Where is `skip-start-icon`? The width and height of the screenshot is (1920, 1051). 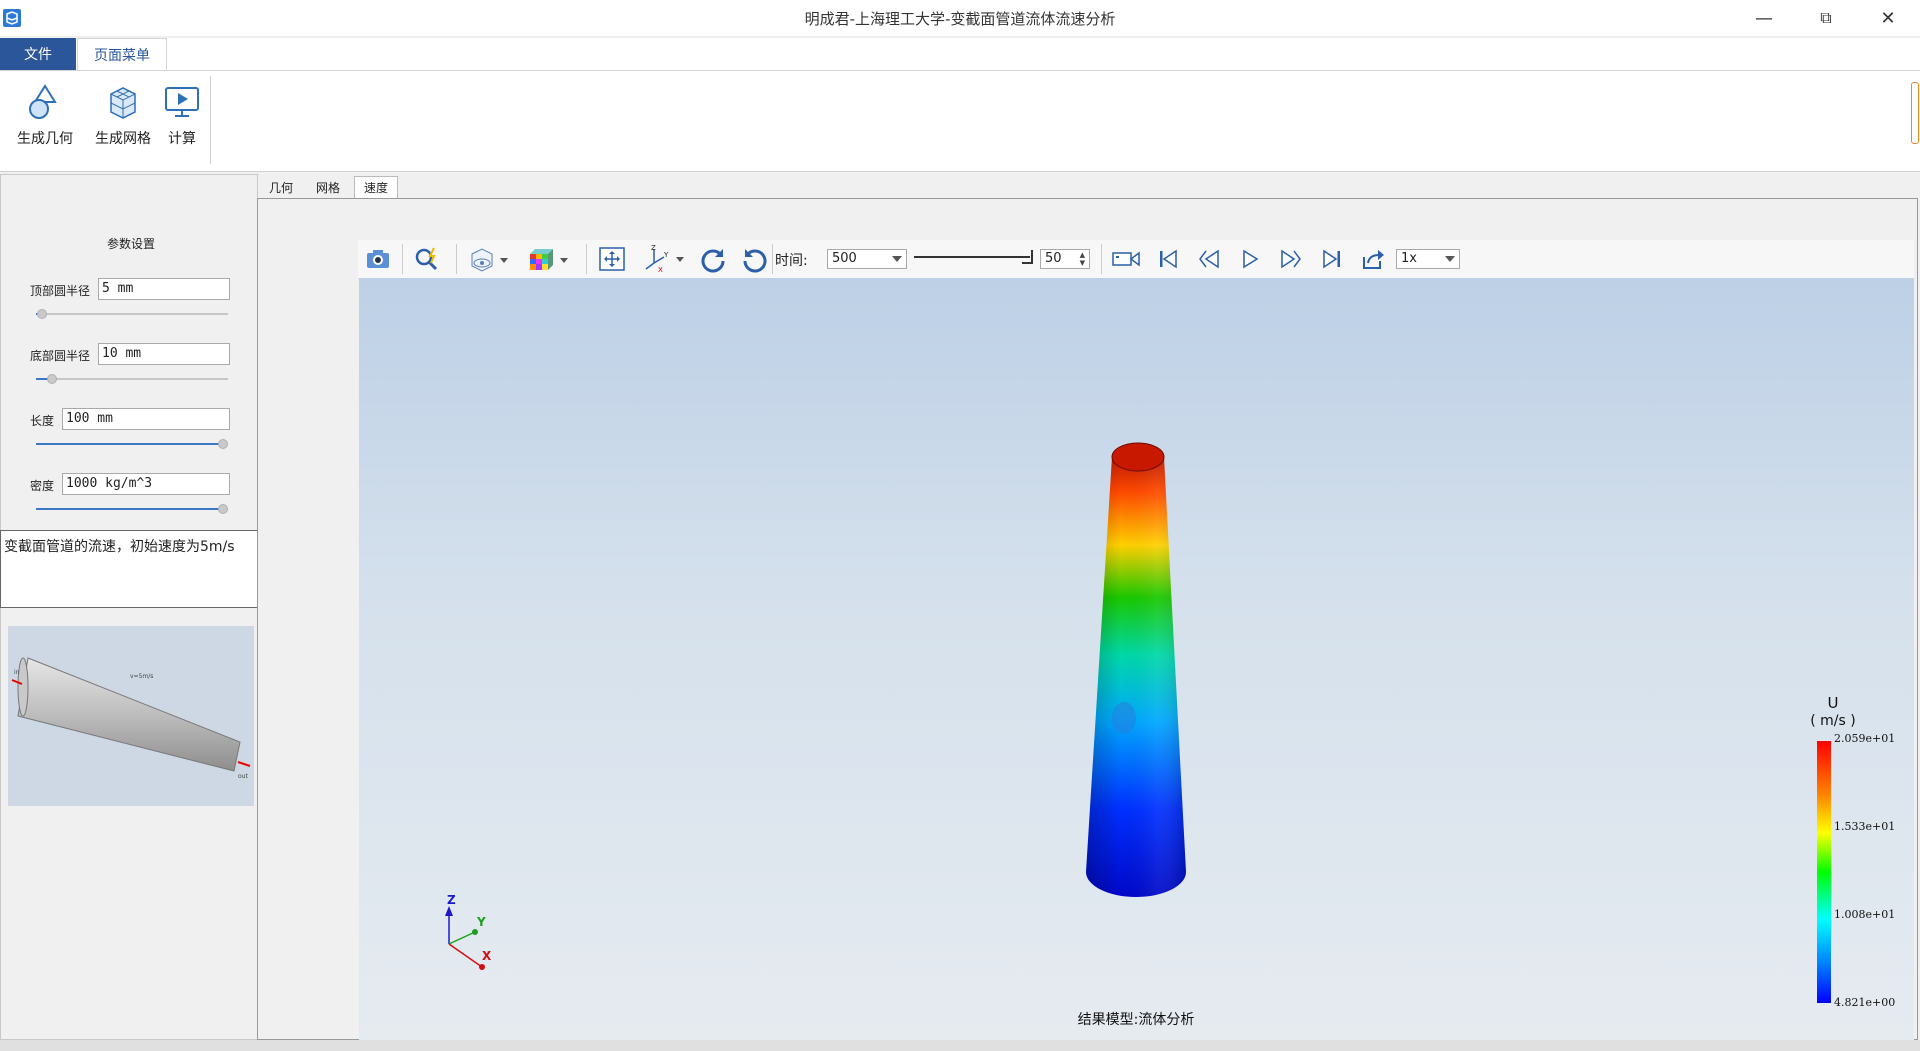
skip-start-icon is located at coordinates (1168, 259).